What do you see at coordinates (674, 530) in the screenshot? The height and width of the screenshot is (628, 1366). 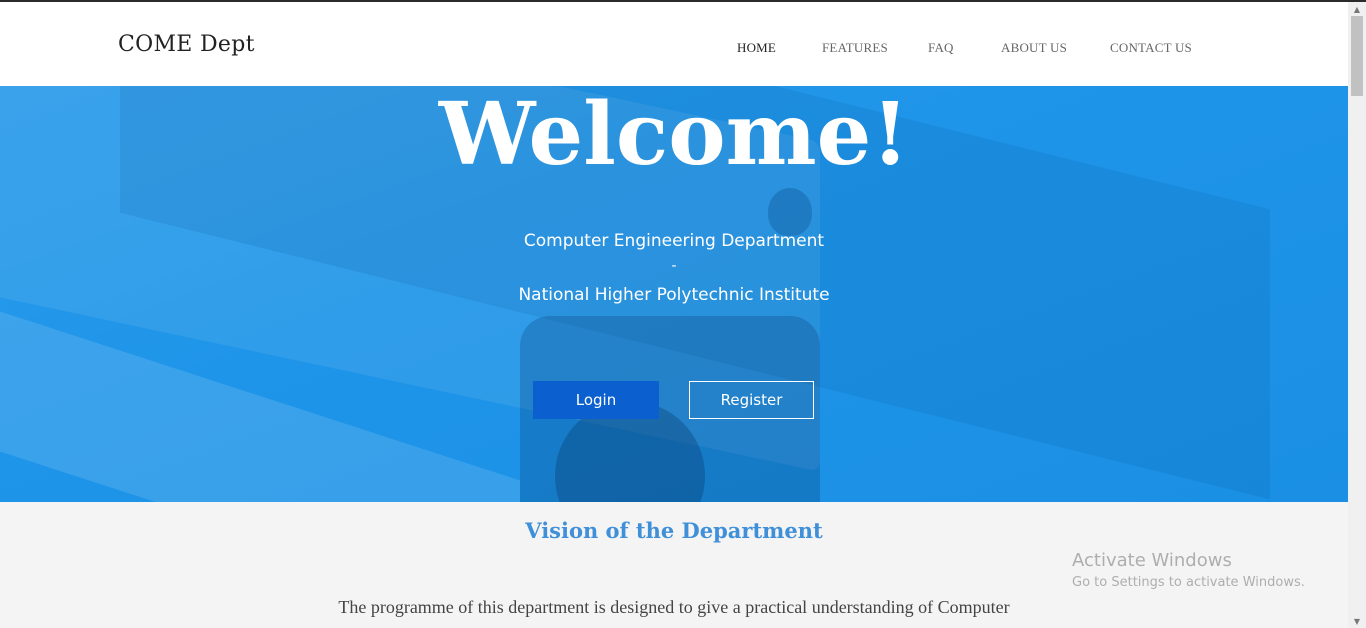 I see `vision-heading: Vision of the Department` at bounding box center [674, 530].